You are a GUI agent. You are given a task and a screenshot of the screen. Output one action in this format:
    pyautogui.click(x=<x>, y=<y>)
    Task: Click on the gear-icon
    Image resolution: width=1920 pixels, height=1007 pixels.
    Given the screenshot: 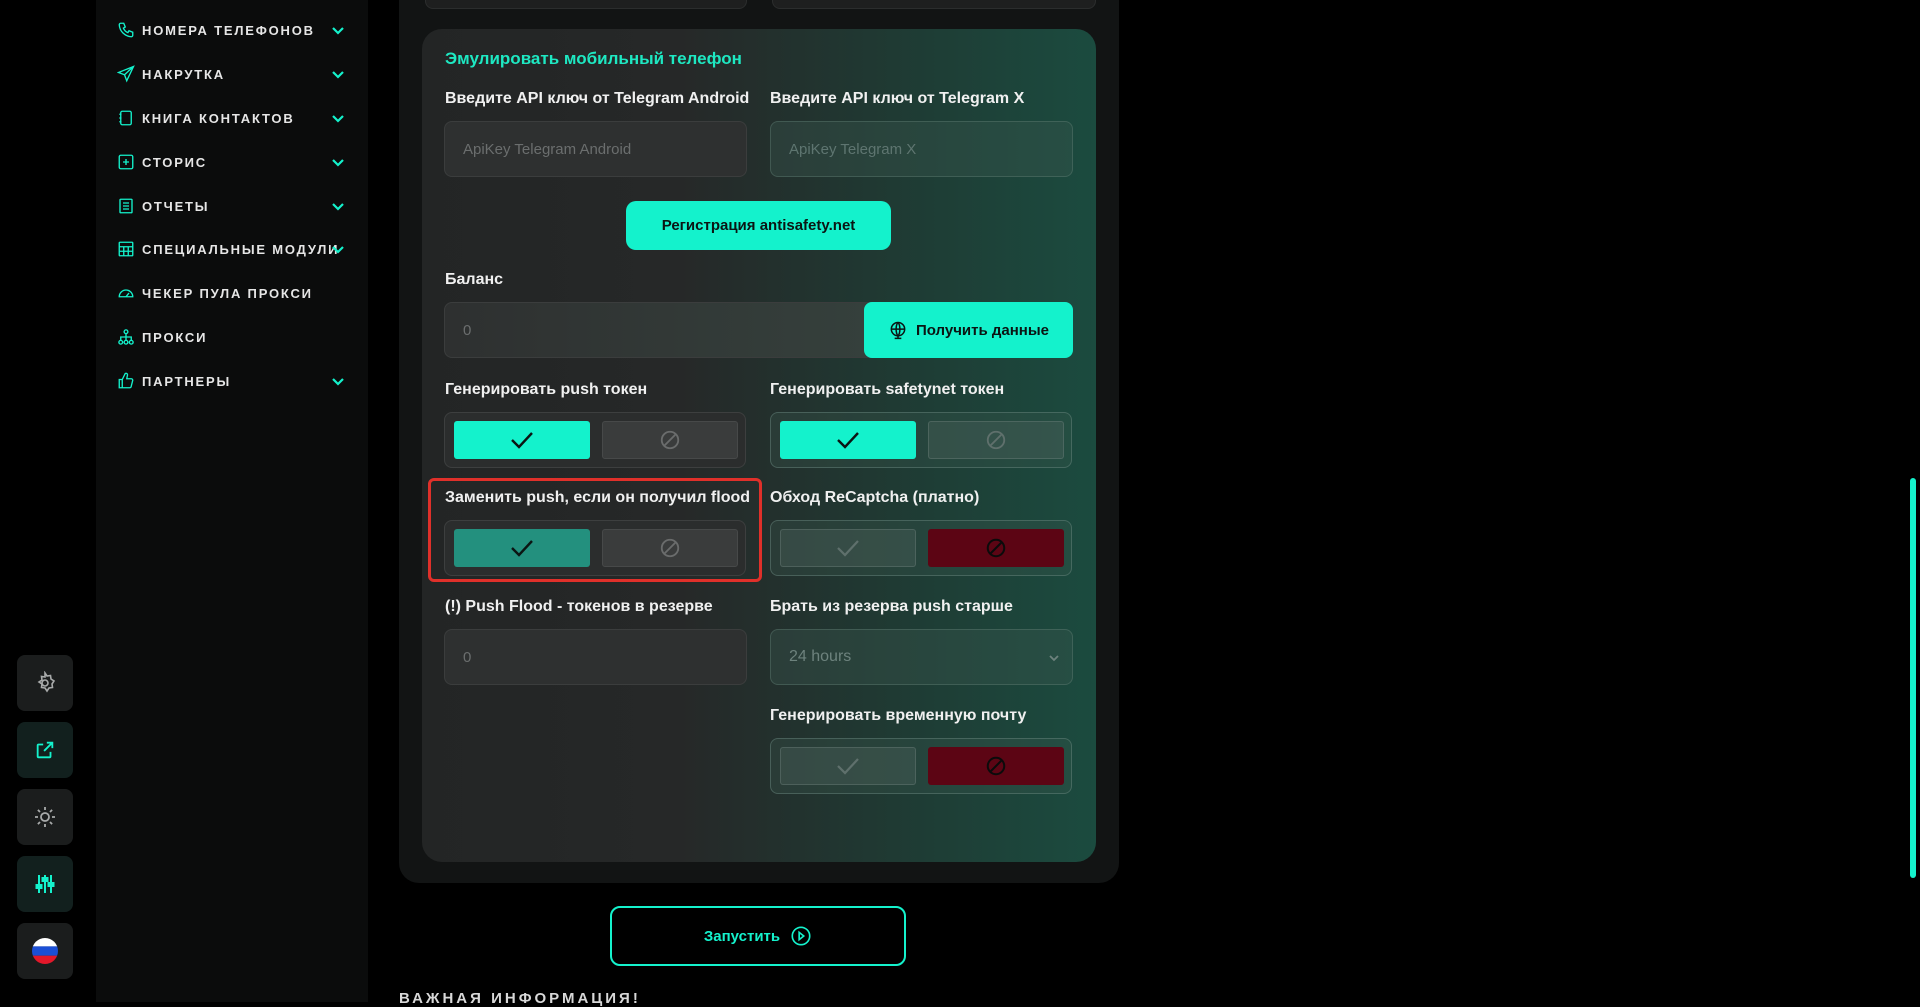 What is the action you would take?
    pyautogui.click(x=46, y=682)
    